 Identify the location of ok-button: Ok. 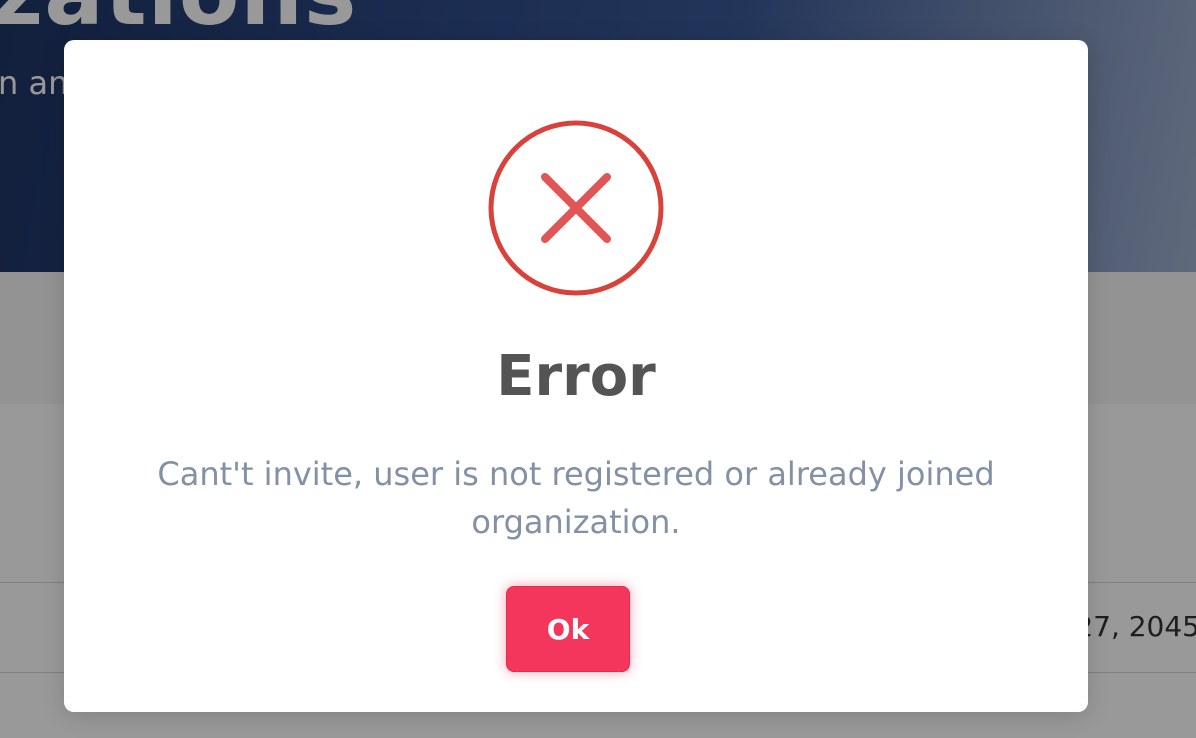
(568, 629).